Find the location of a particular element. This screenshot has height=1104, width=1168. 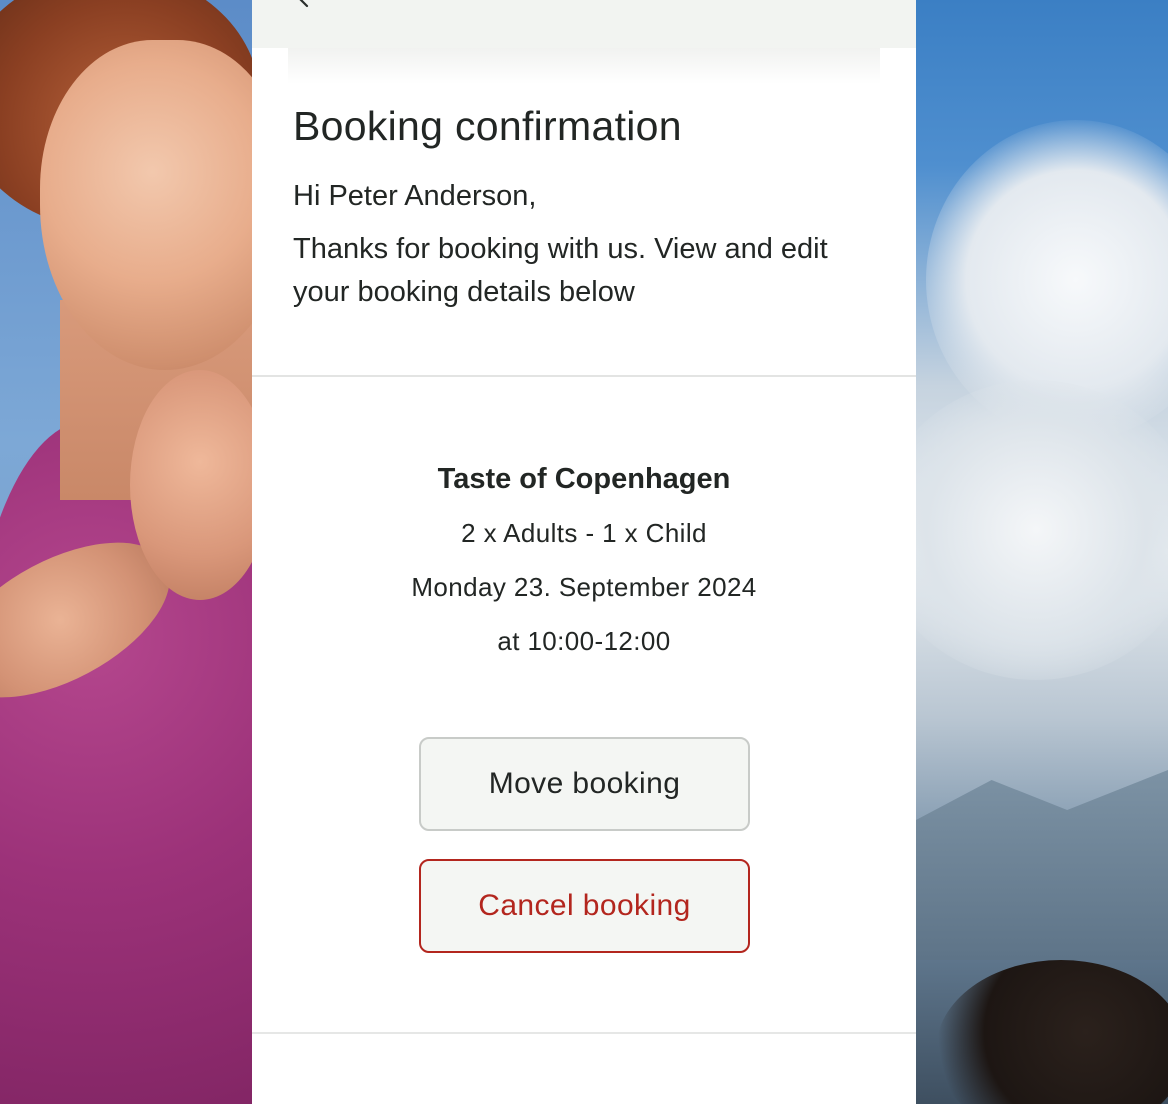

greeting-text: Hi Peter Anderson, is located at coordinates (415, 196).